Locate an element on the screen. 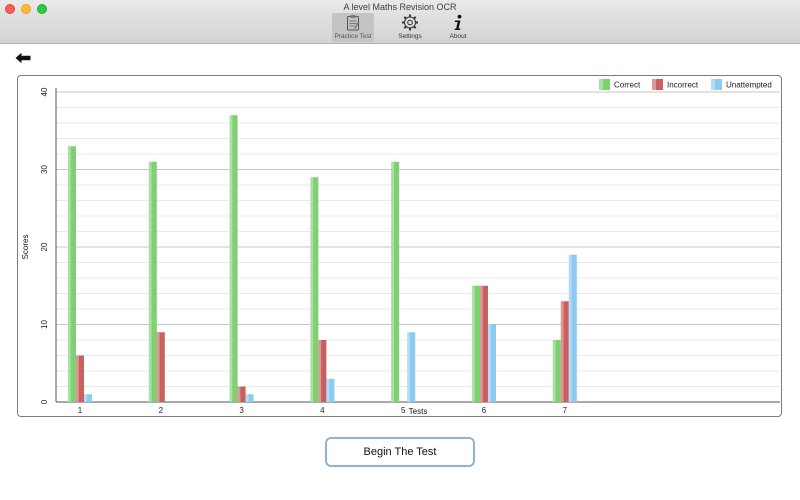  x-tick-label: 3 is located at coordinates (241, 410).